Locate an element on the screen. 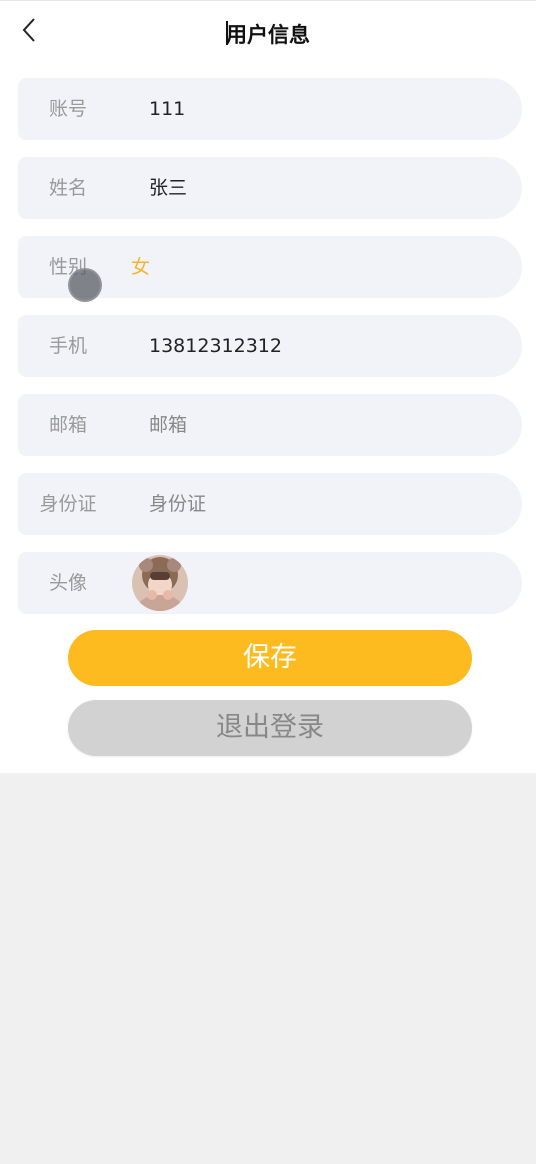  phone-label: 手机 is located at coordinates (67, 346).